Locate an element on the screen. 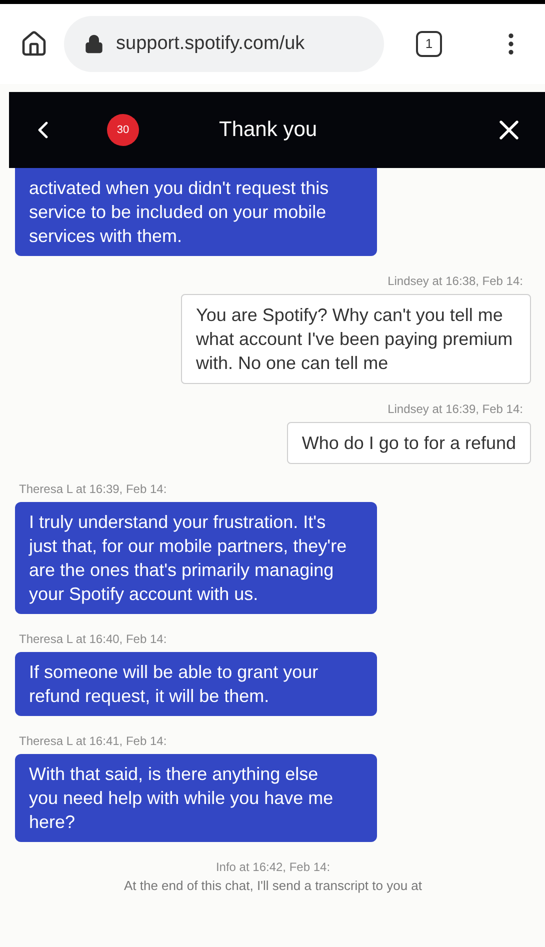 Image resolution: width=545 pixels, height=947 pixels. message-meta: Lindsey at 16:38, Feb 14: is located at coordinates (455, 281).